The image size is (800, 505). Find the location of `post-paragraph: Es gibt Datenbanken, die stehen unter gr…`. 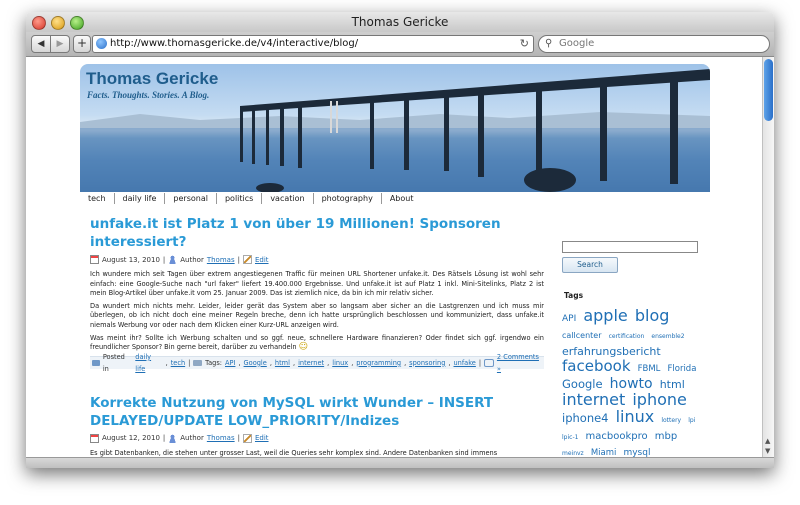

post-paragraph: Es gibt Datenbanken, die stehen unter gr… is located at coordinates (294, 452).